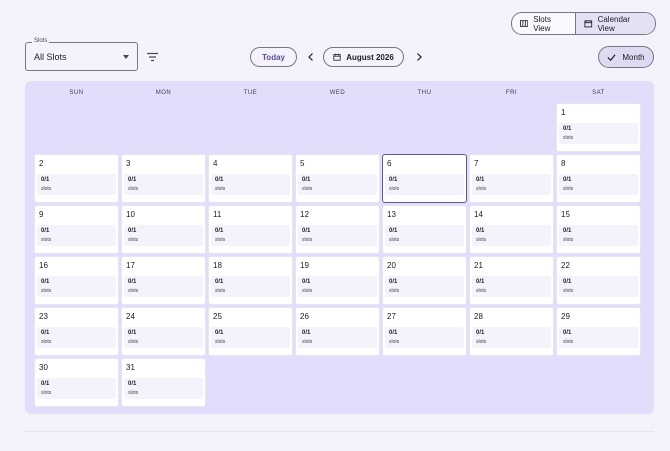 This screenshot has width=670, height=451. What do you see at coordinates (41, 41) in the screenshot?
I see `slots-select-label: Slots` at bounding box center [41, 41].